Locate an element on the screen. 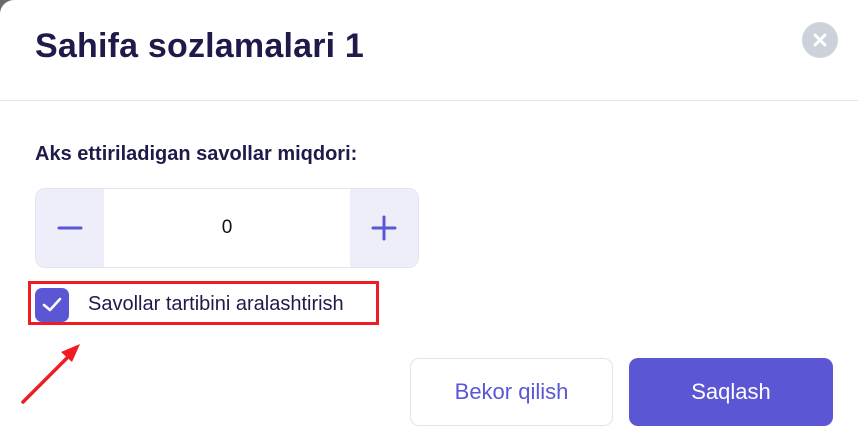 The image size is (858, 446). quantity-stepper is located at coordinates (227, 228).